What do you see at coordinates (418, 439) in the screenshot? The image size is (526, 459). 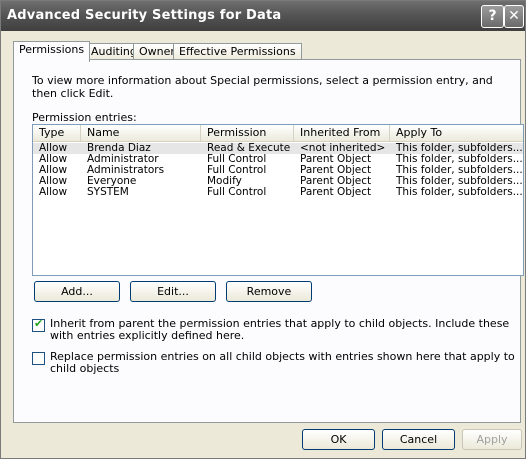 I see `cancel-button: Cancel` at bounding box center [418, 439].